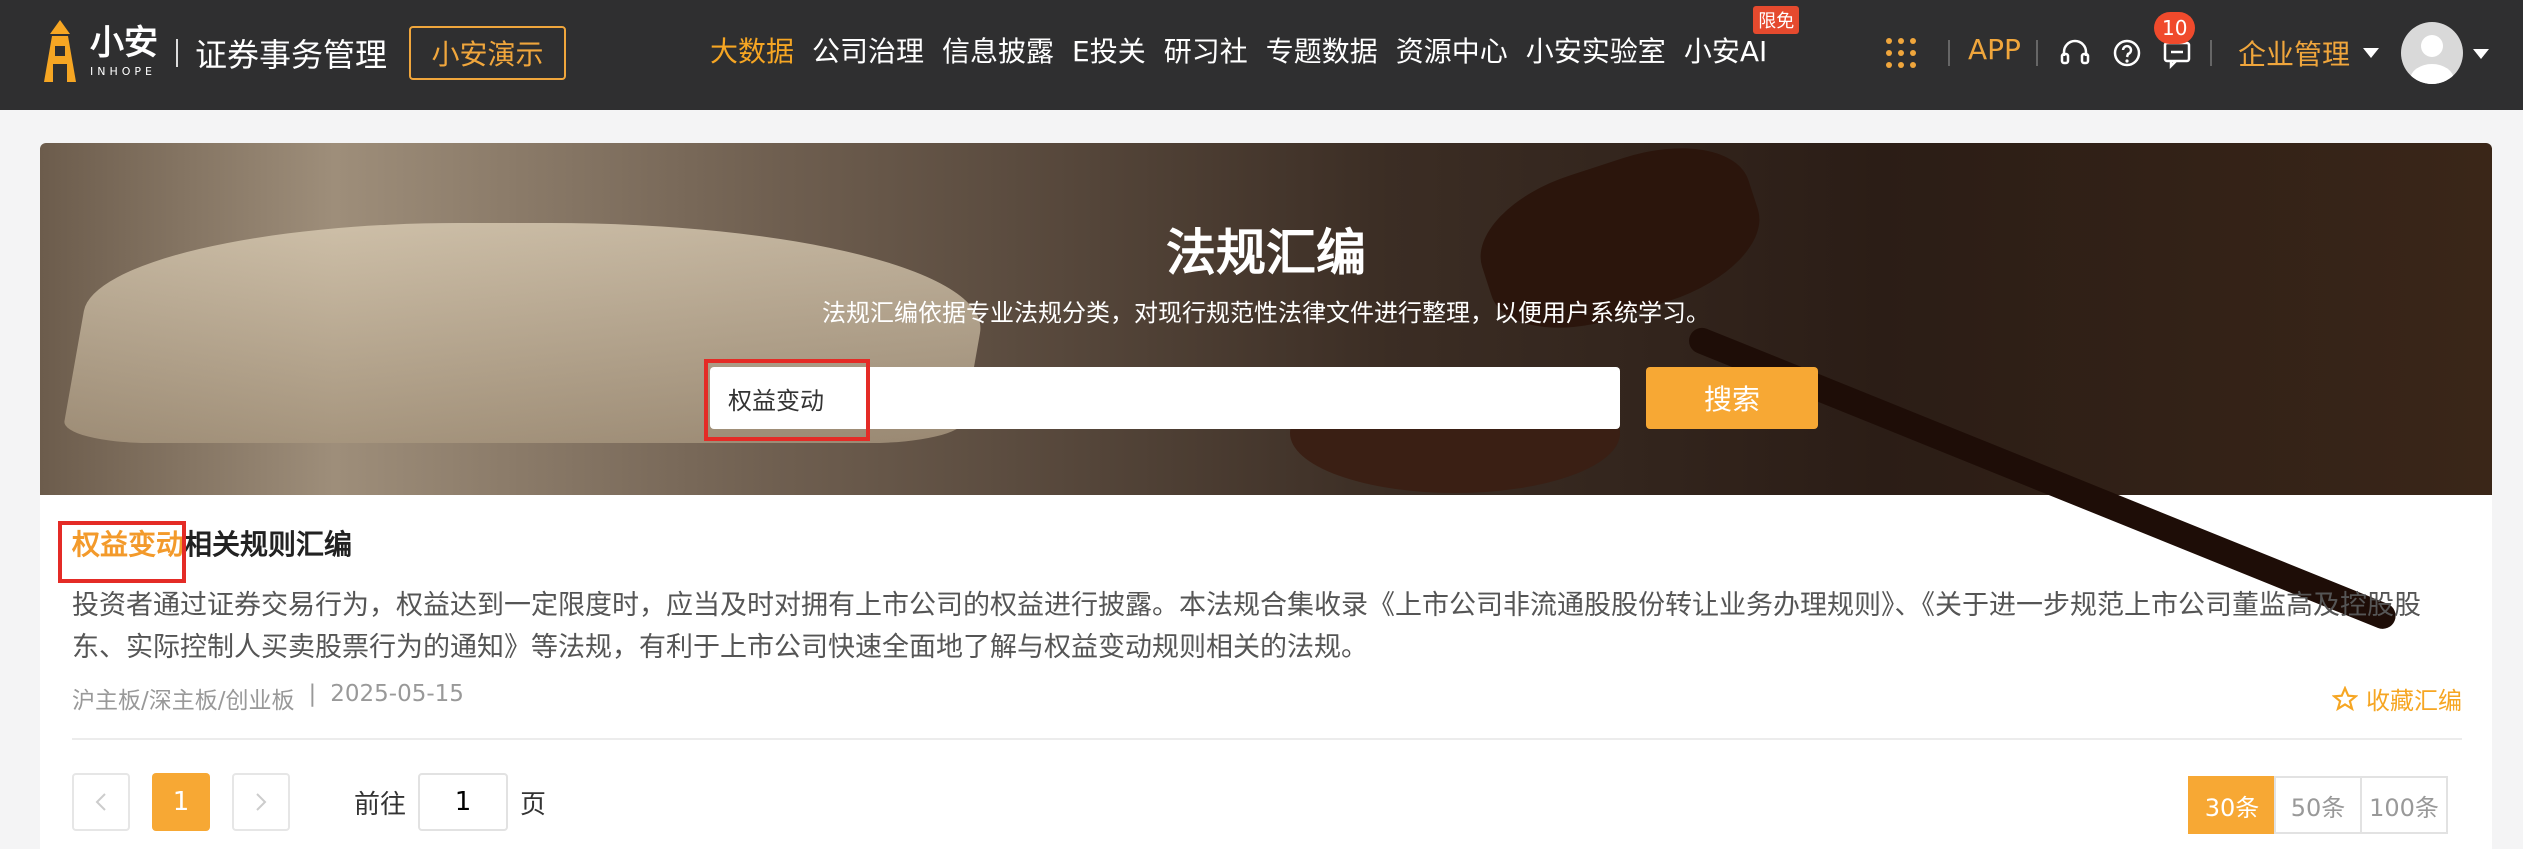 This screenshot has width=2523, height=849. I want to click on result-boards: 沪主板/深主板/创业板, so click(183, 701).